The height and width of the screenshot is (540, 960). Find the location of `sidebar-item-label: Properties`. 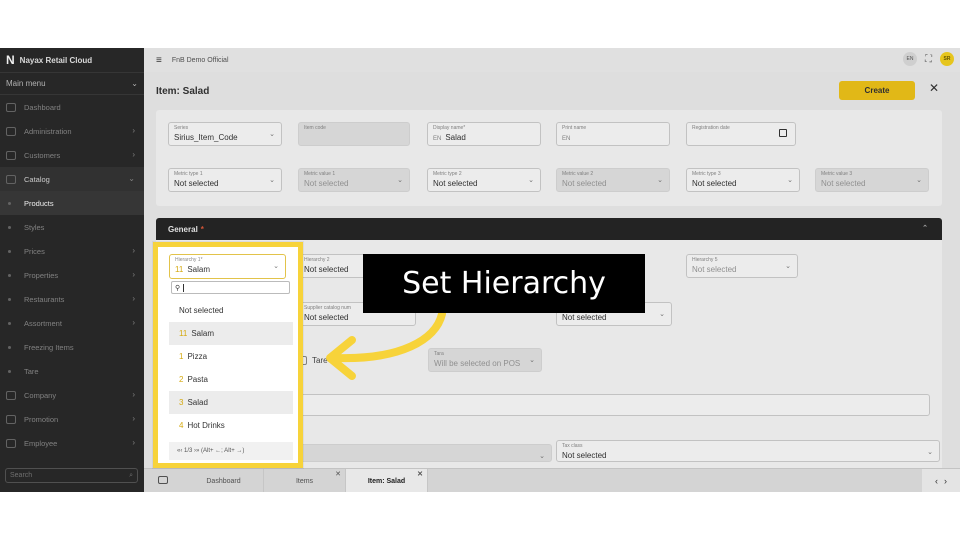

sidebar-item-label: Properties is located at coordinates (41, 275).